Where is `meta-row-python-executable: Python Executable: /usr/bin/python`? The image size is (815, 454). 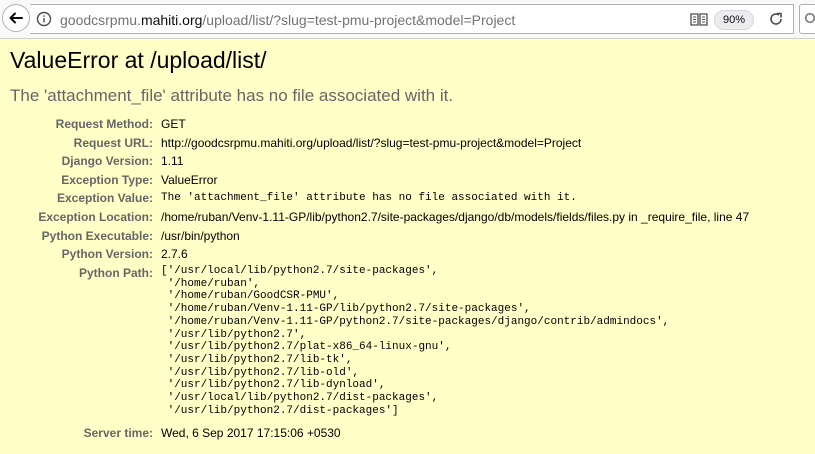
meta-row-python-executable: Python Executable: /usr/bin/python is located at coordinates (407, 236).